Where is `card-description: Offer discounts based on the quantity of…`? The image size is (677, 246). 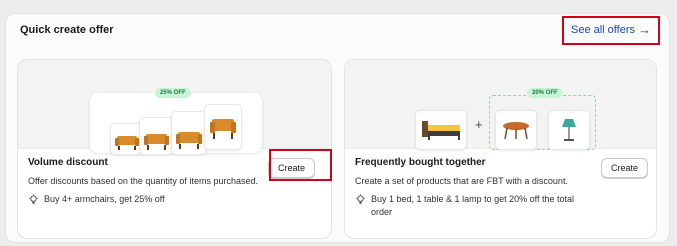 card-description: Offer discounts based on the quantity of… is located at coordinates (143, 181).